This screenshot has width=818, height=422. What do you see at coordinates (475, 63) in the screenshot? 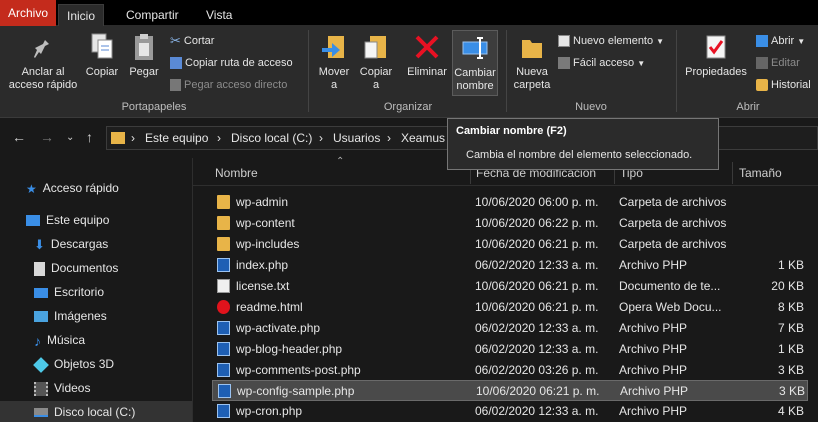
I see `rename-button: Cambiar nombre` at bounding box center [475, 63].